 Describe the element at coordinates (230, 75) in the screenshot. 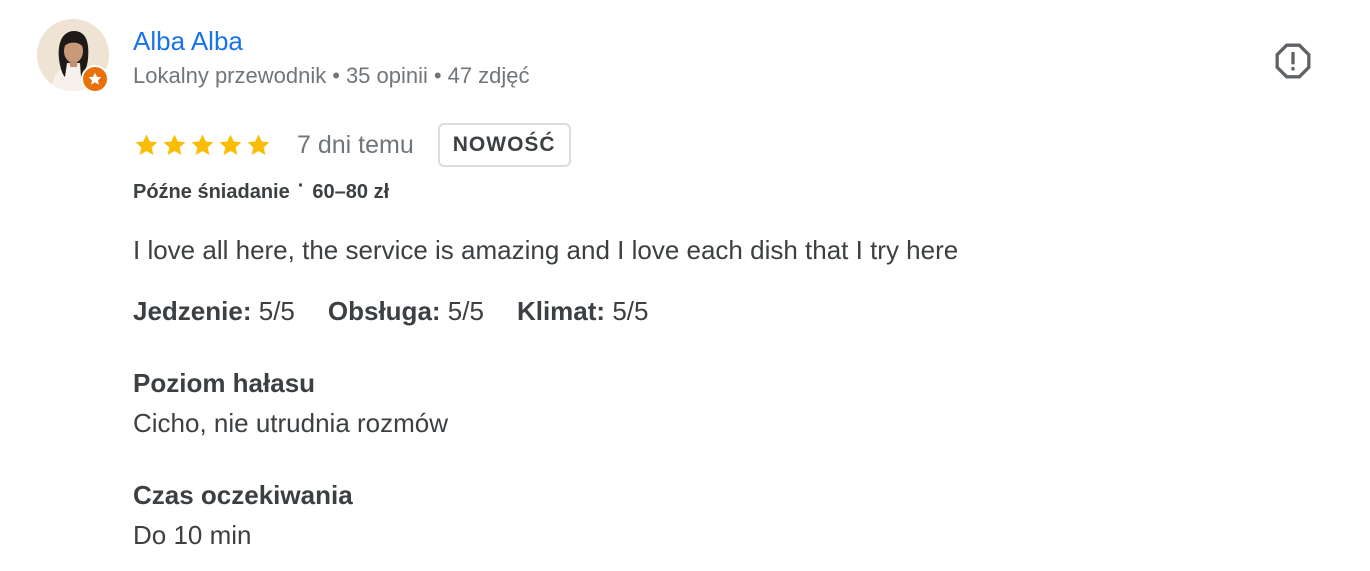

I see `reviewer-level: Lokalny przewodnik` at that location.